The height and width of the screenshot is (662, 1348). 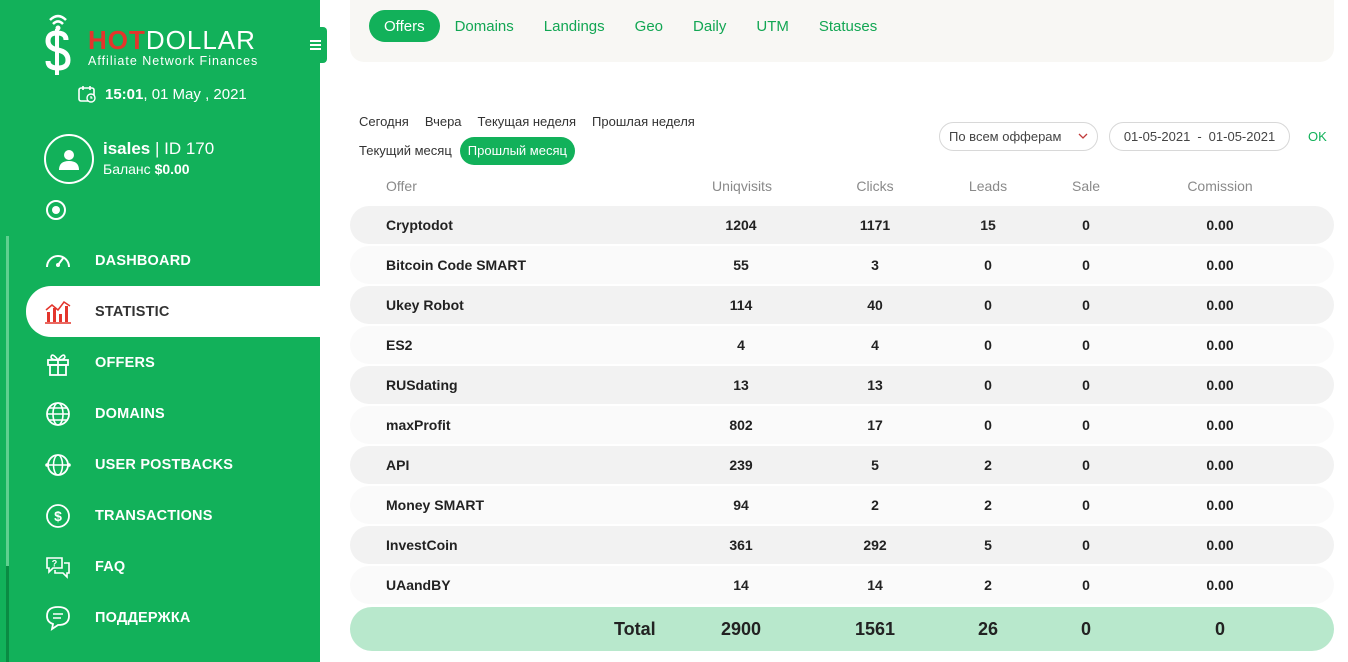 What do you see at coordinates (143, 260) in the screenshot?
I see `sidebar-item-label: DASHBOARD` at bounding box center [143, 260].